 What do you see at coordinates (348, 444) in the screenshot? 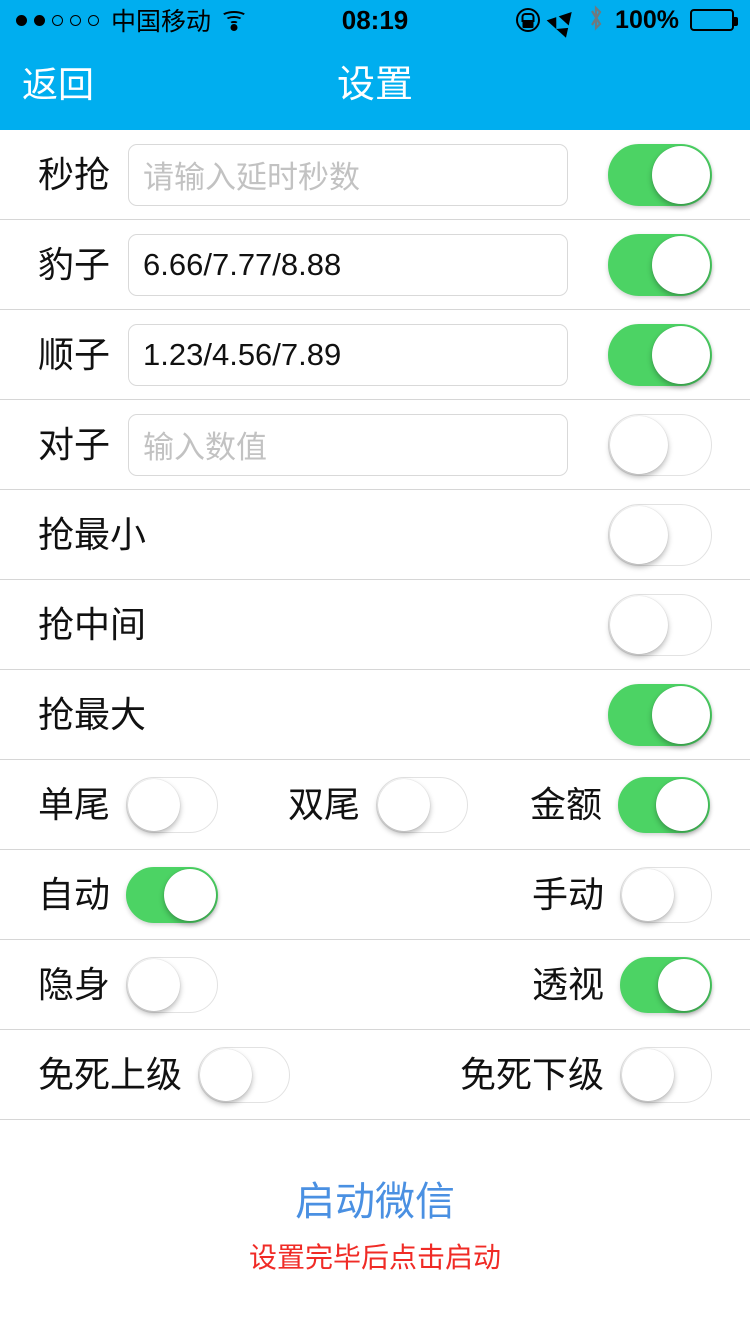
I see `duizi-value-input: 输入数值` at bounding box center [348, 444].